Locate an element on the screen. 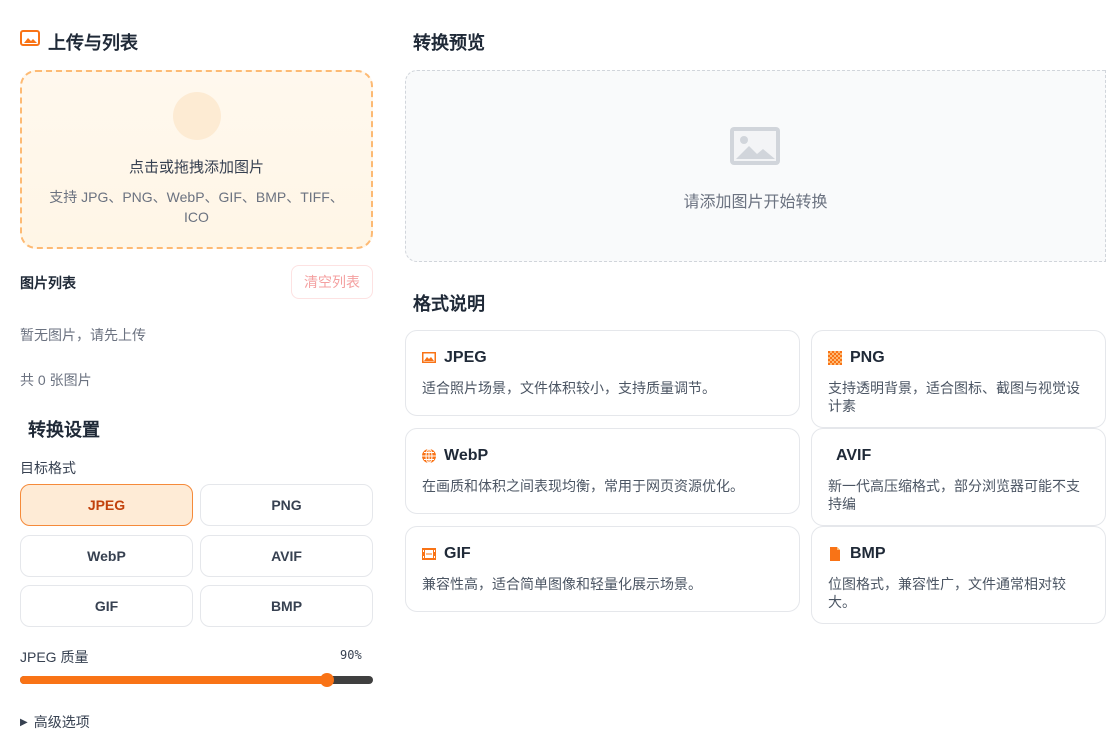 This screenshot has width=1106, height=737. drop-subtitle: 支持 JPG、PNG、WebP、GIF、BMP、TIFF、ICO is located at coordinates (196, 207).